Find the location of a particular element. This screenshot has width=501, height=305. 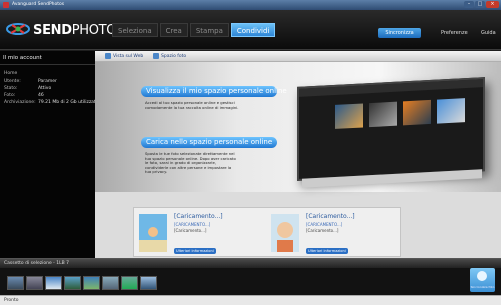

folder-icon is located at coordinates (156, 56).